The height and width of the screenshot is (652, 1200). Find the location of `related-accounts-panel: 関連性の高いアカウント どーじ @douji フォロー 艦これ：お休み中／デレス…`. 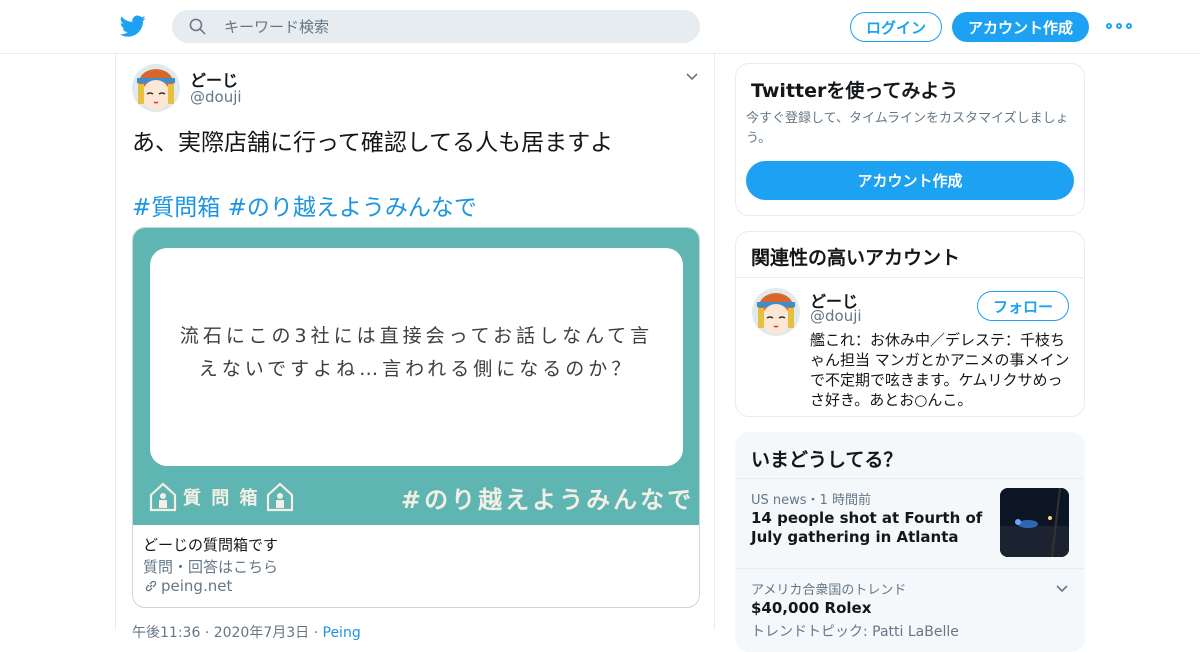

related-accounts-panel: 関連性の高いアカウント どーじ @douji フォロー 艦これ：お休み中／デレス… is located at coordinates (910, 324).